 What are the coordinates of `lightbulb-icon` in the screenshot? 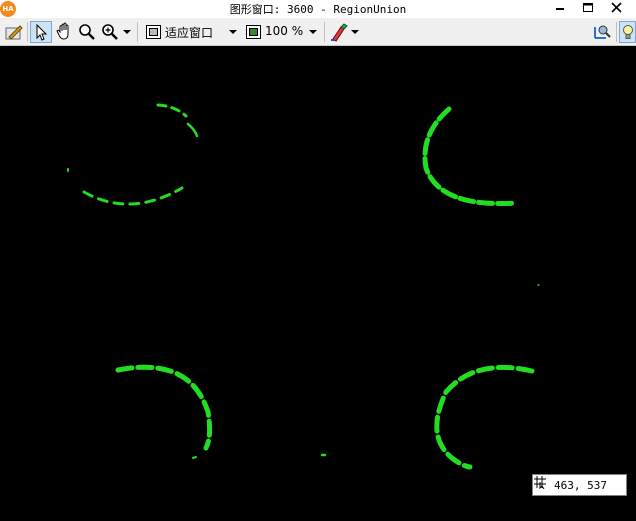 It's located at (628, 32).